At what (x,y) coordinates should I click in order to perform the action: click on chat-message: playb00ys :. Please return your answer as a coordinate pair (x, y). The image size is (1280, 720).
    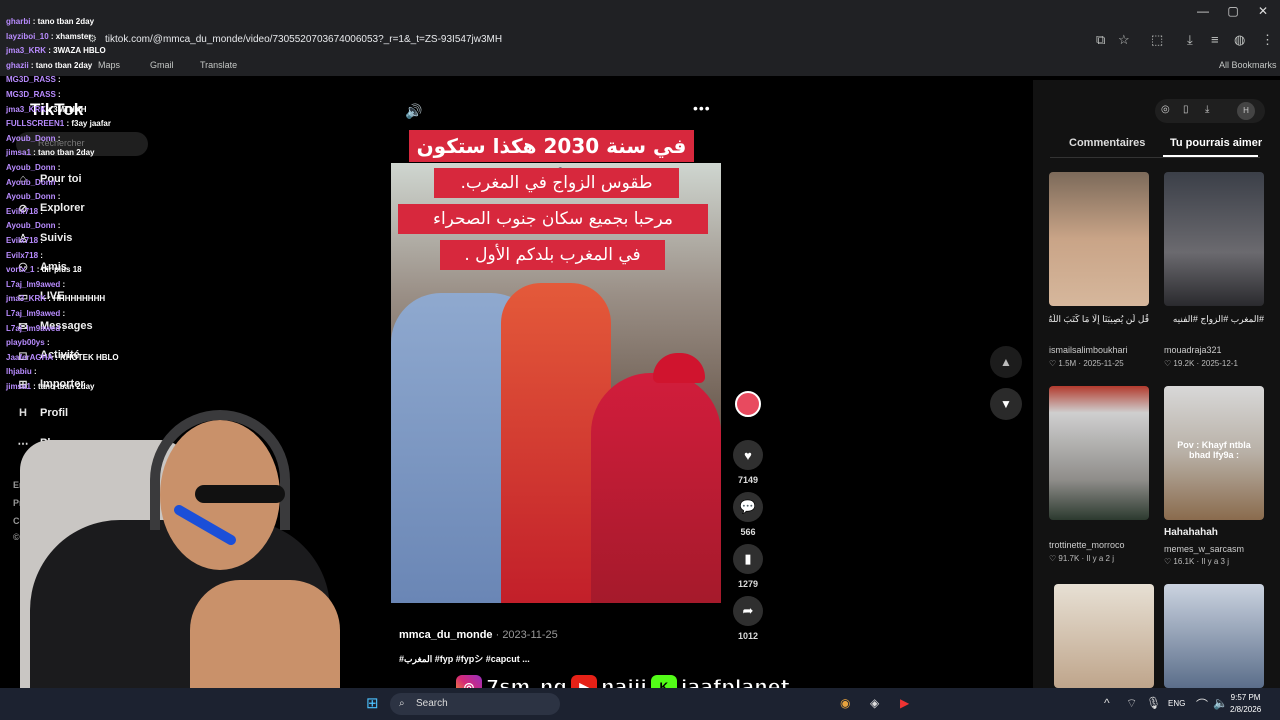
    Looking at the image, I should click on (28, 342).